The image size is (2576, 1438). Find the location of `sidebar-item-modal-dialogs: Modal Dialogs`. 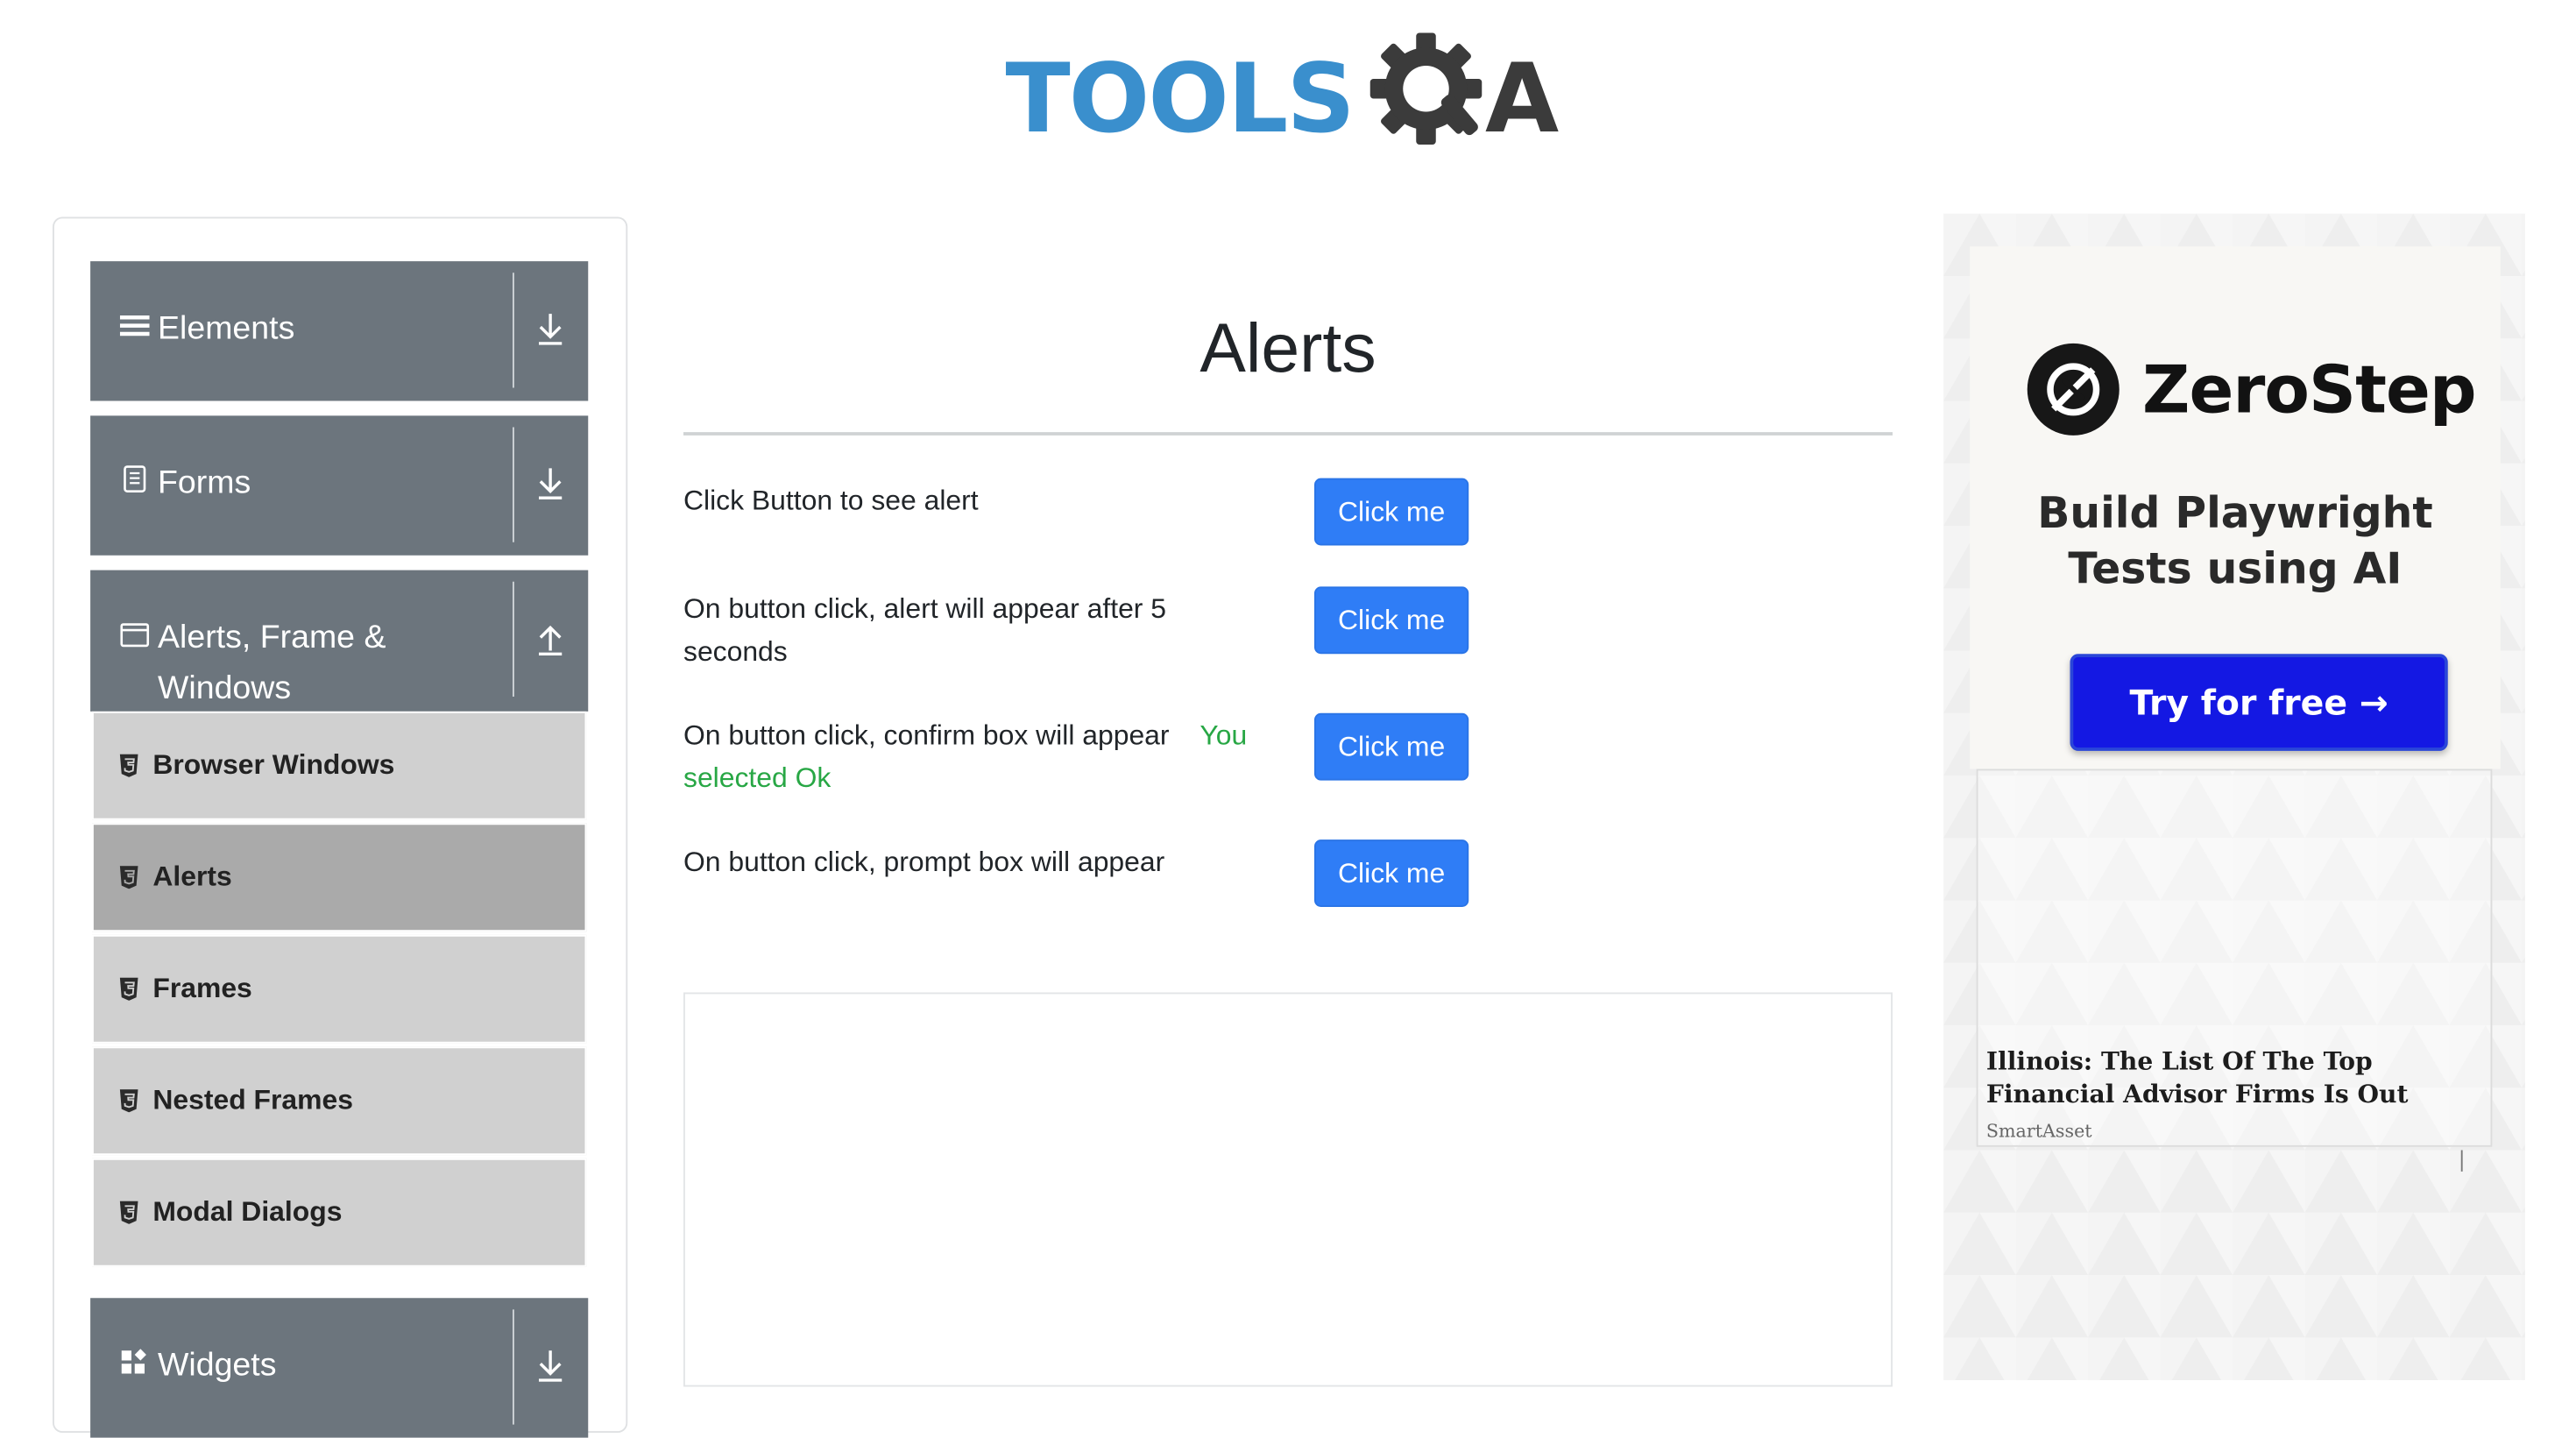

sidebar-item-modal-dialogs: Modal Dialogs is located at coordinates (339, 1212).